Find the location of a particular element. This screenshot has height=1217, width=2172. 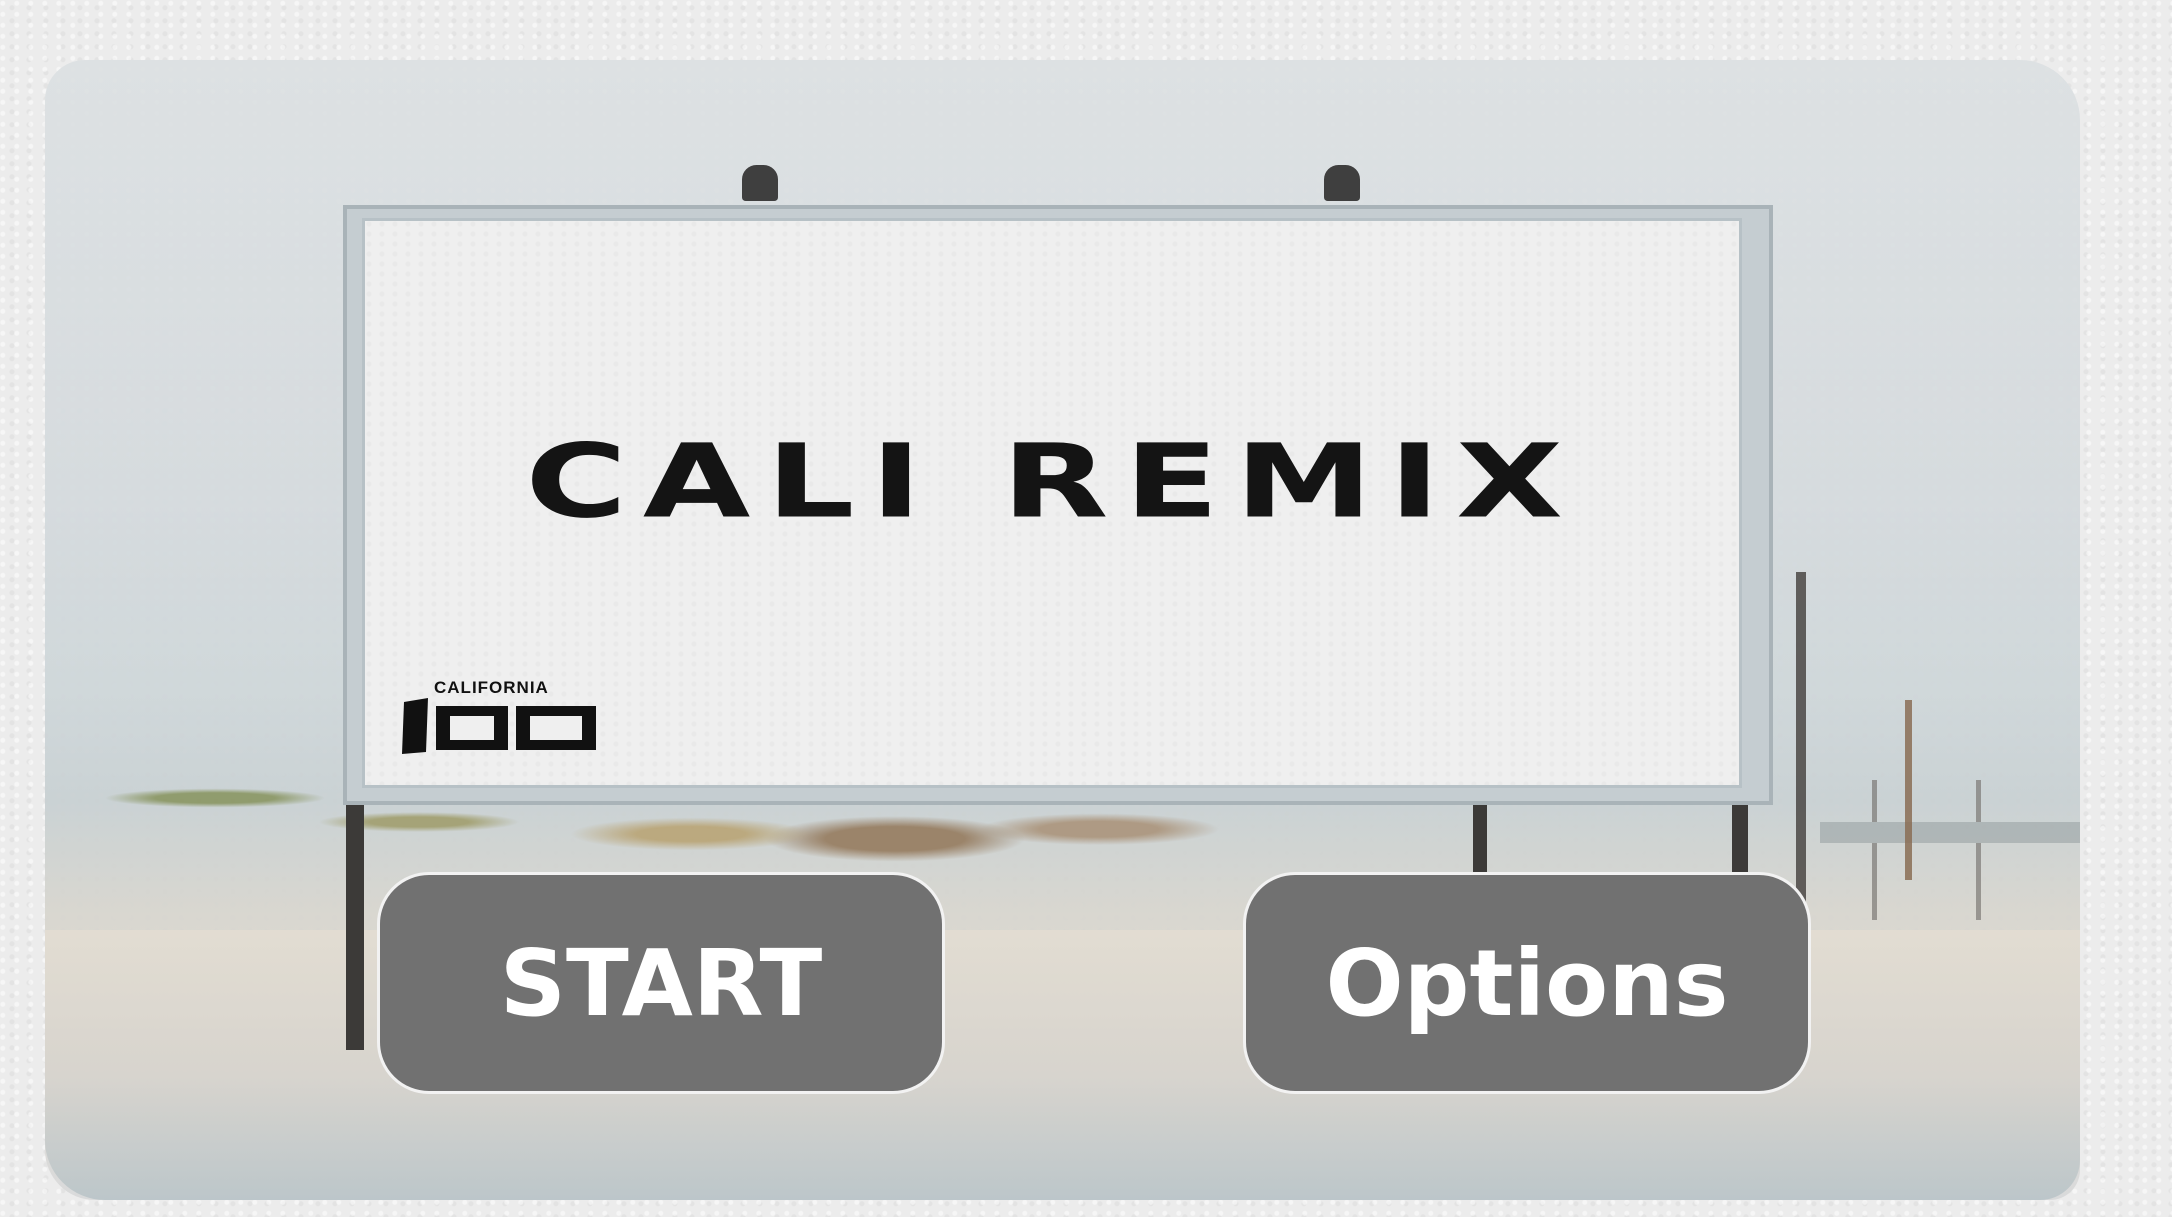

billboard-leg-left is located at coordinates (355, 925).